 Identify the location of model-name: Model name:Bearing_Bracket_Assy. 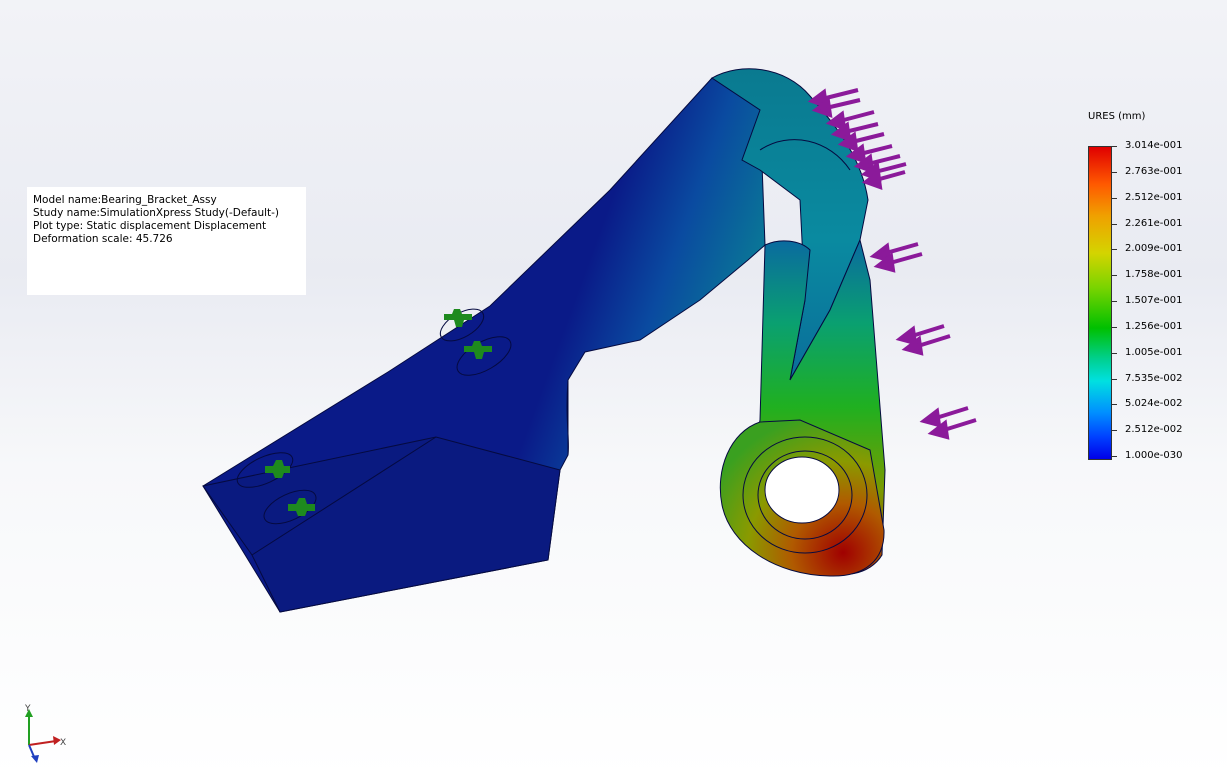
(125, 200).